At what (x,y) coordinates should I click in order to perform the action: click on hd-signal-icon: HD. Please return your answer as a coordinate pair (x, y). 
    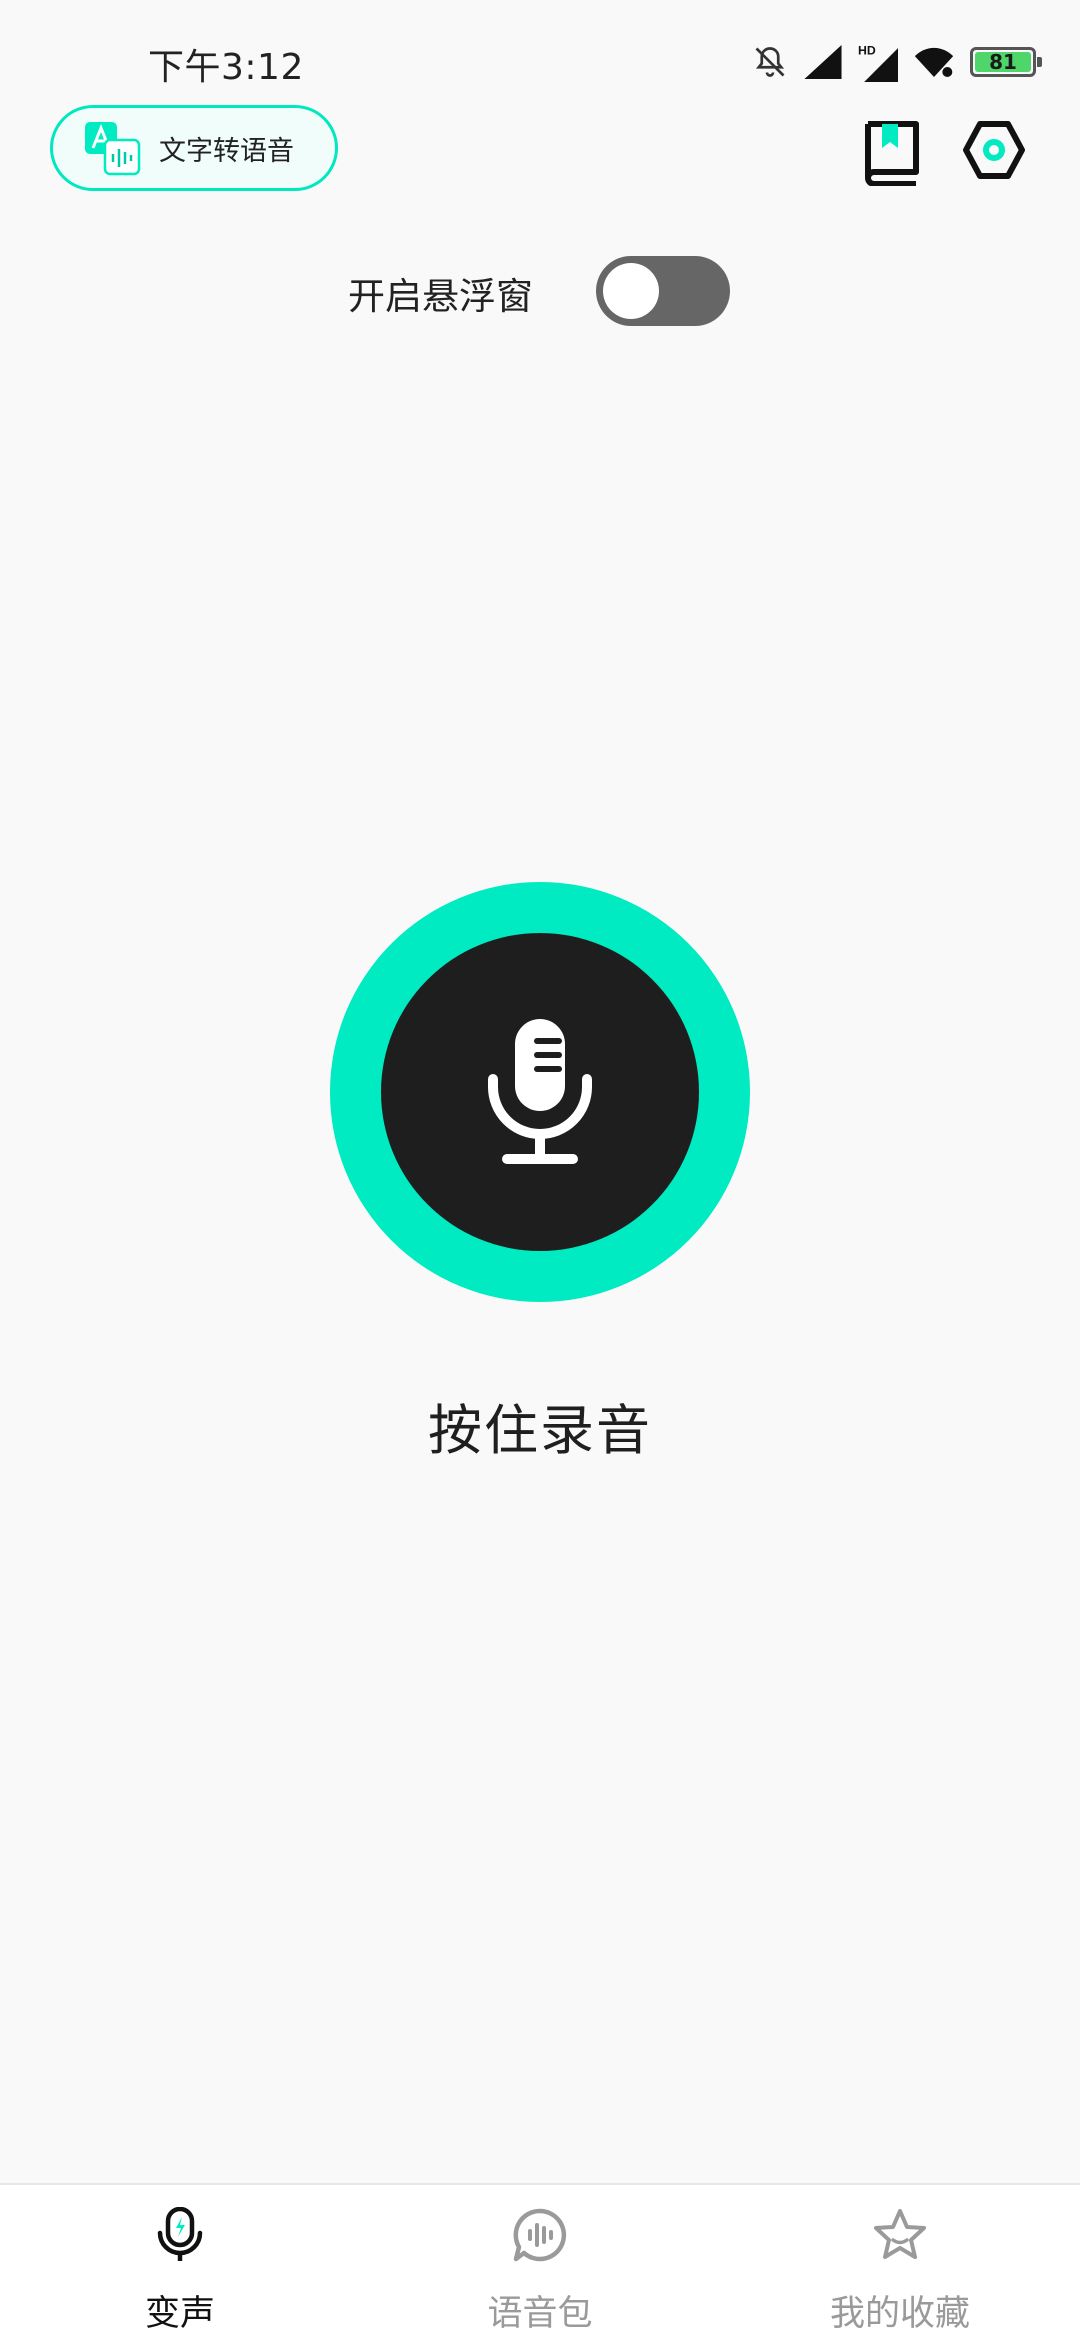
    Looking at the image, I should click on (878, 62).